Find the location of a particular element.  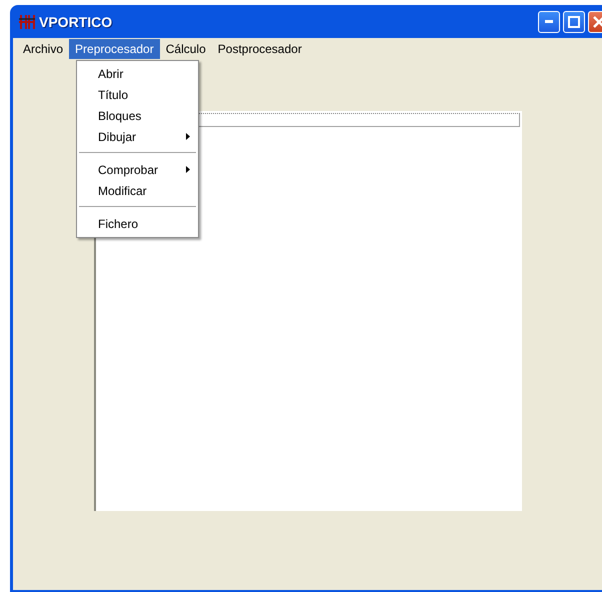

minimize-icon is located at coordinates (549, 21).